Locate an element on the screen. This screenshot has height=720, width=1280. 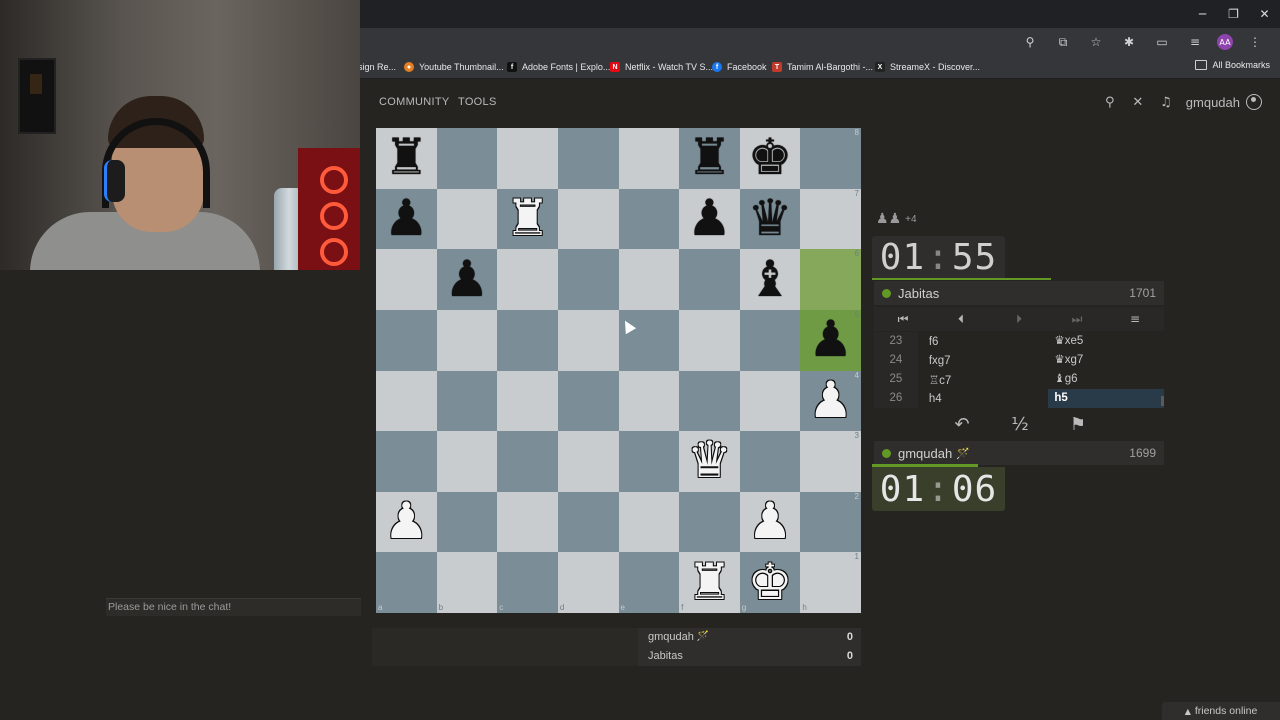
square-a2: ♟ is located at coordinates (406, 522).